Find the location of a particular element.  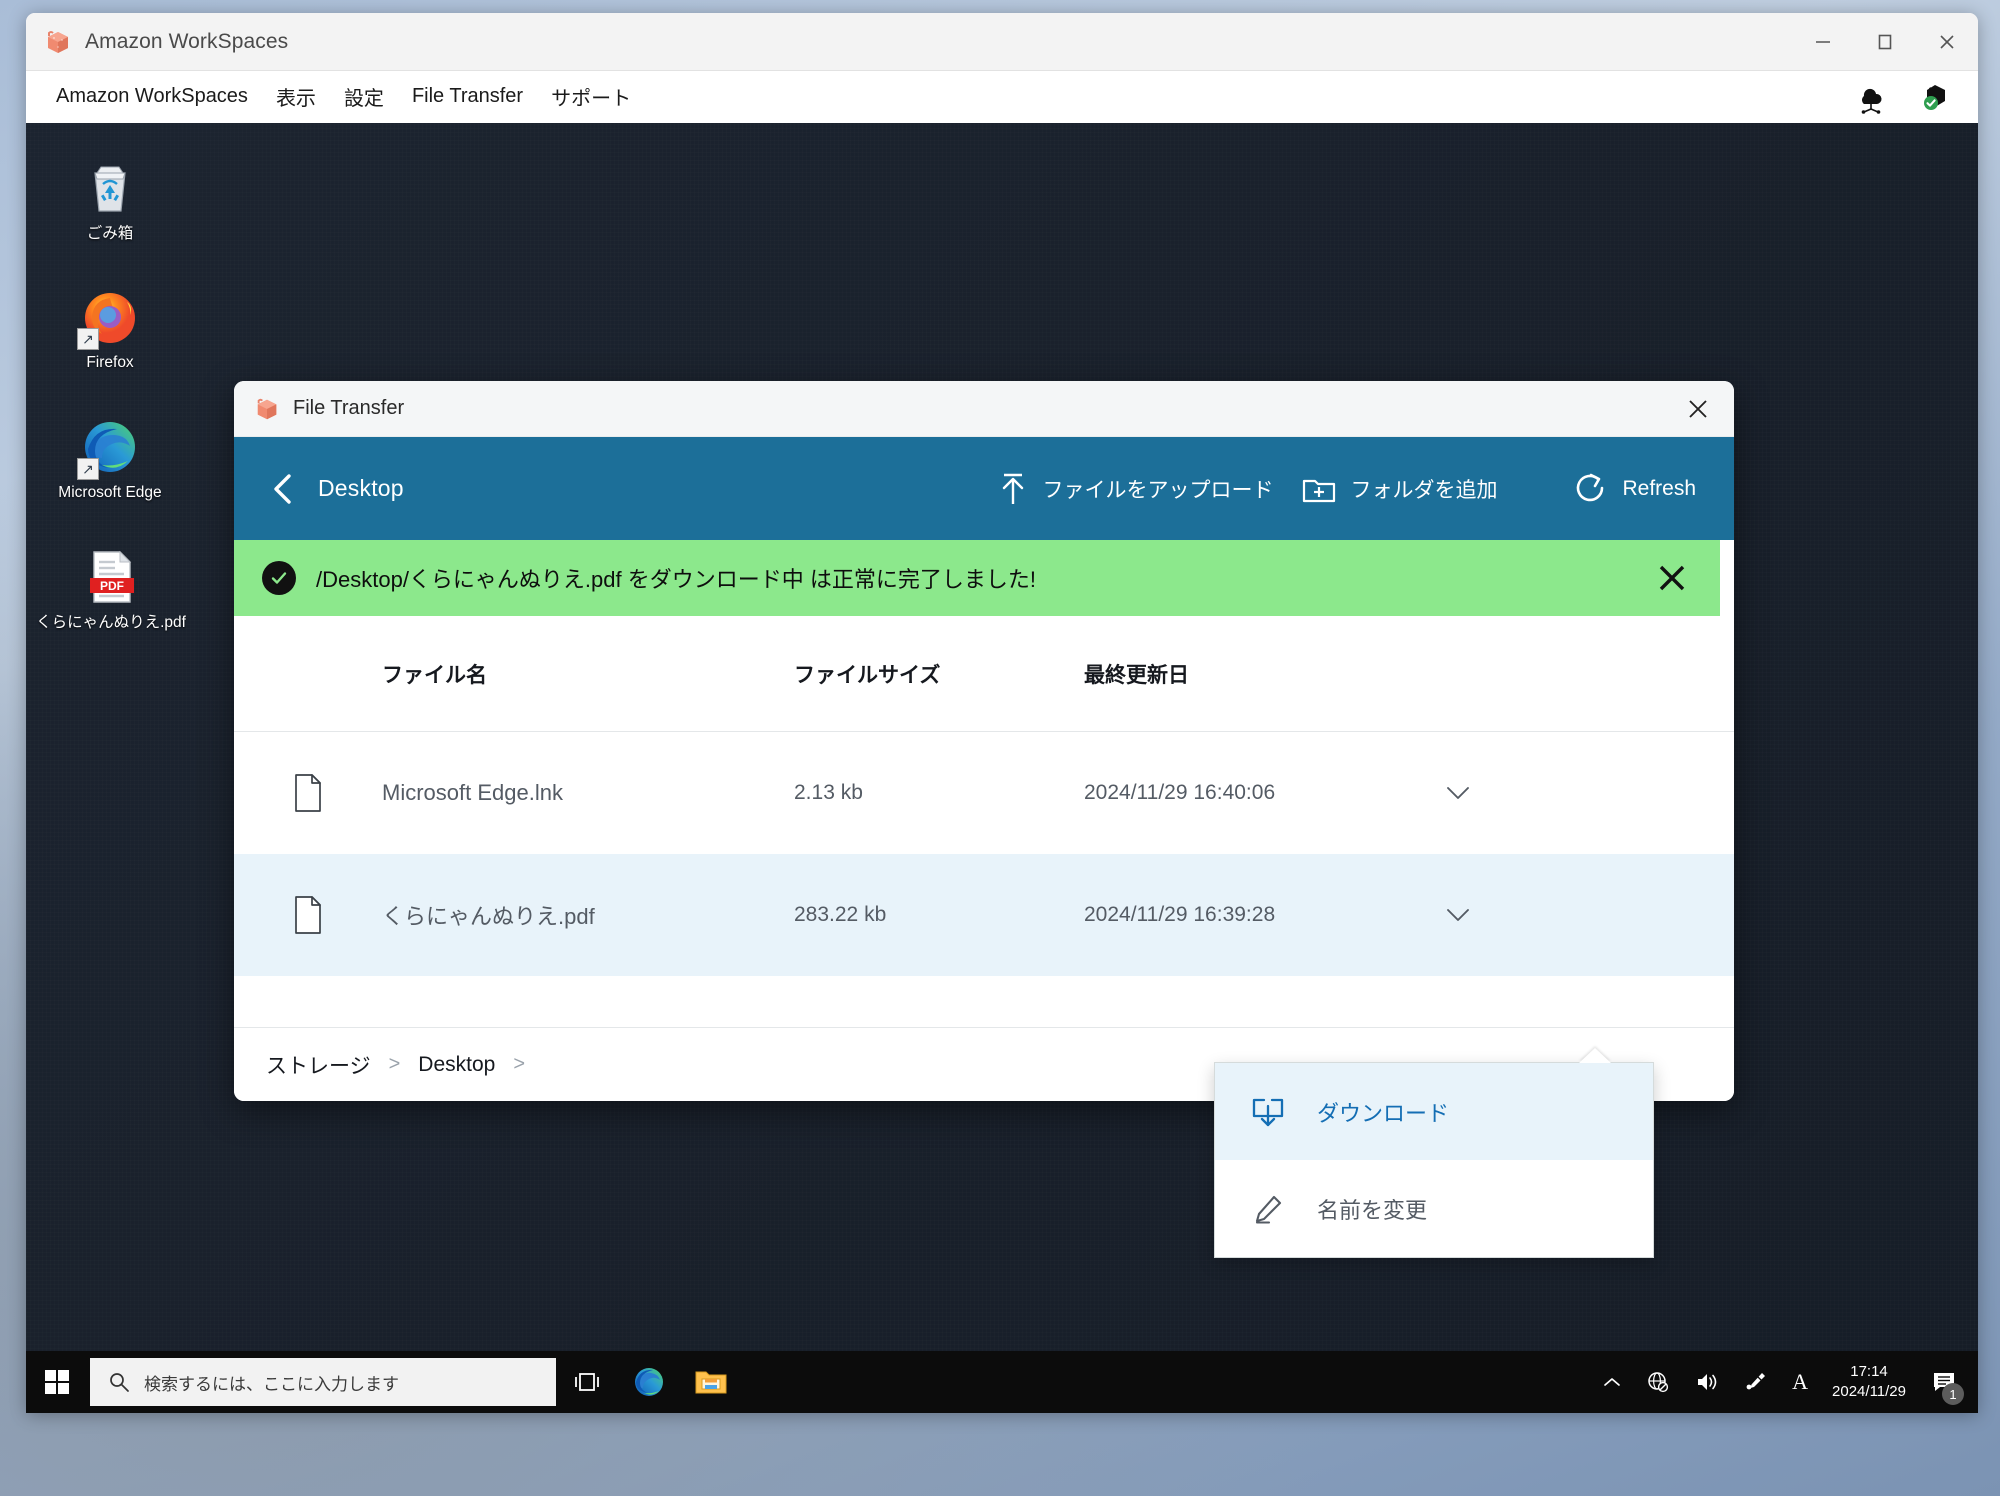

file-modified-cell: 2024/11/29 16:40:06 is located at coordinates (1180, 792).